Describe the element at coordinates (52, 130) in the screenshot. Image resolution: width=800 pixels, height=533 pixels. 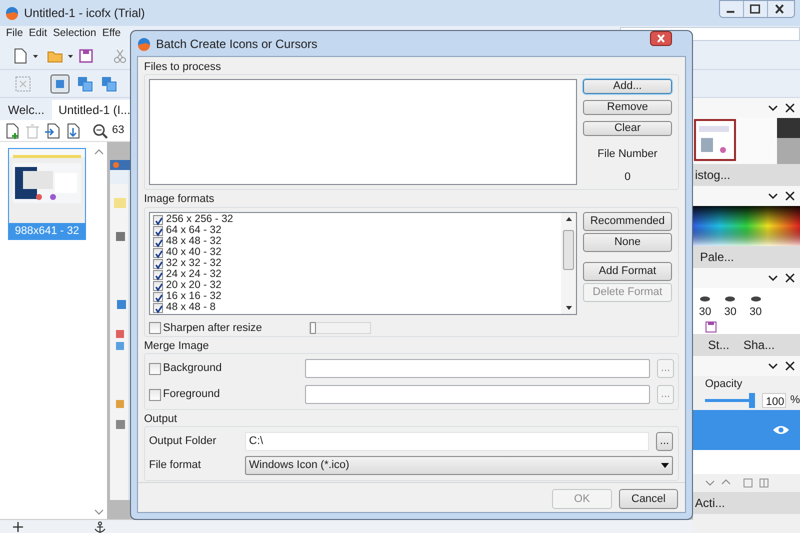
I see `import-icon` at that location.